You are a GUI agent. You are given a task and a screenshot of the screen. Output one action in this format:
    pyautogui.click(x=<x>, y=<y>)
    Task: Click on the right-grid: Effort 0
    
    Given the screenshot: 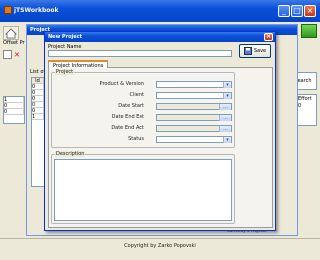 What is the action you would take?
    pyautogui.click(x=306, y=110)
    